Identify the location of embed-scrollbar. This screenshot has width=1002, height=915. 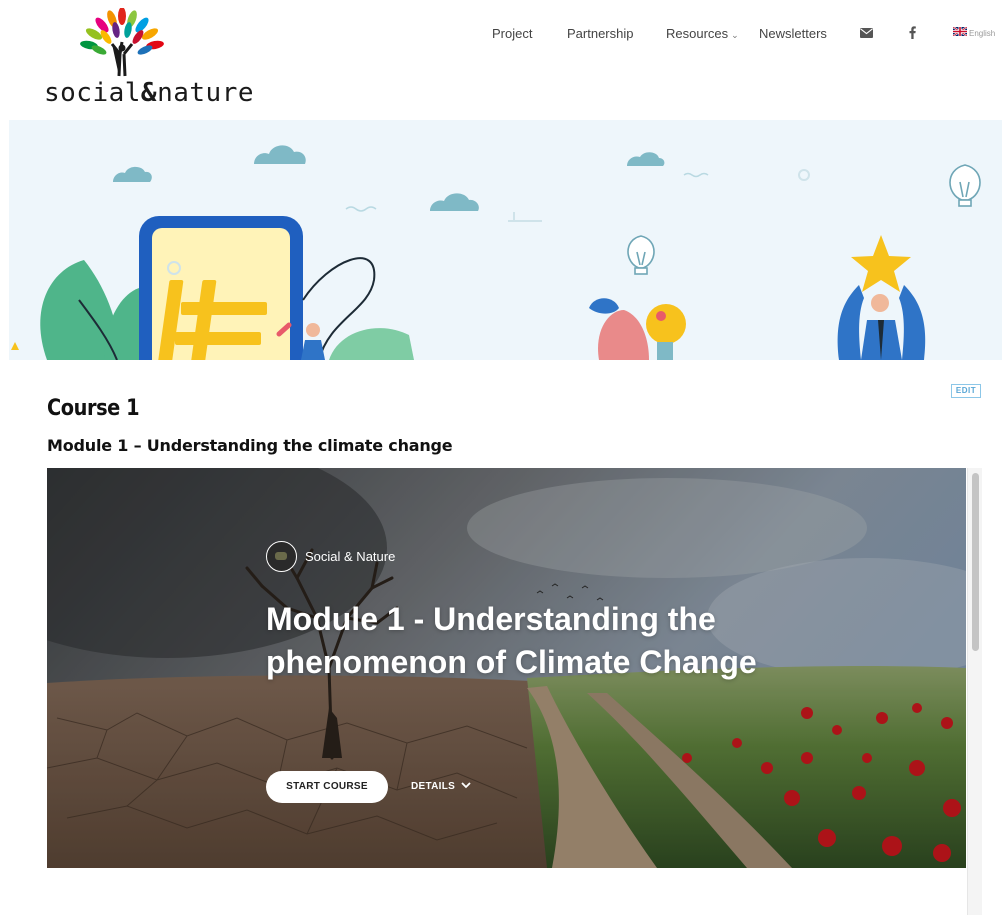
(974, 691).